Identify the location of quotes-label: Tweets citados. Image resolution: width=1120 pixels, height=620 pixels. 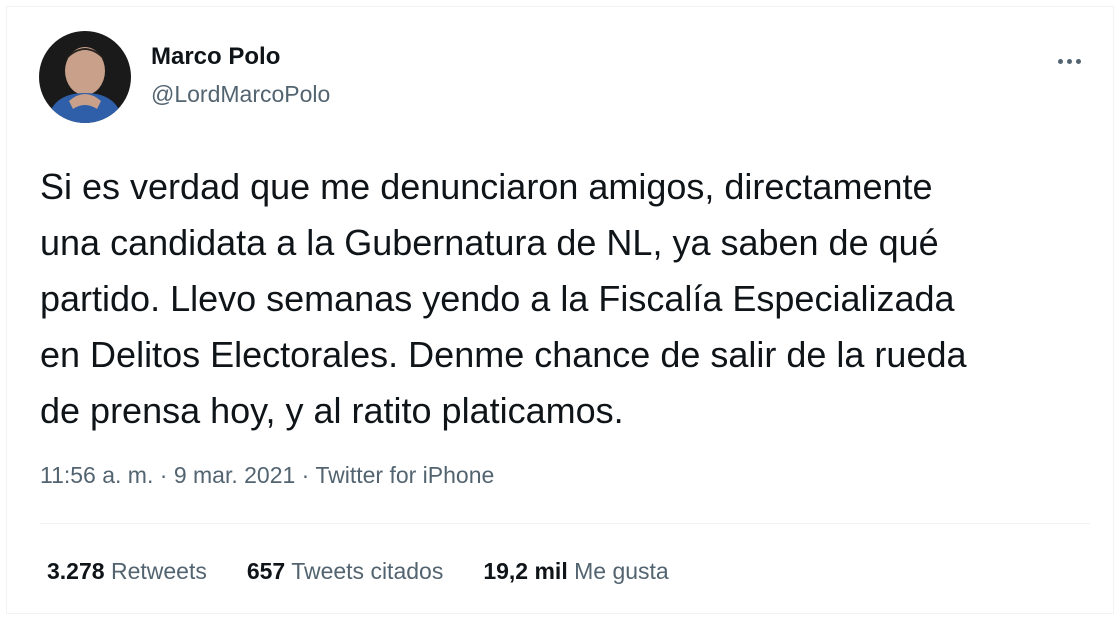
(367, 571).